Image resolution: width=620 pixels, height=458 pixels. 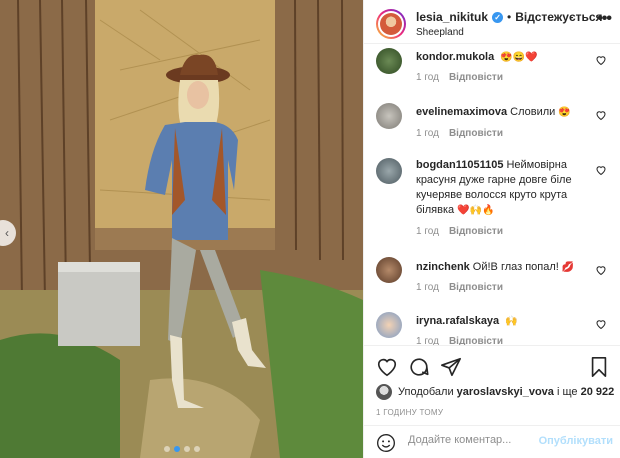 What do you see at coordinates (515, 267) in the screenshot?
I see `comment-text: Ой!В глаз попал!` at bounding box center [515, 267].